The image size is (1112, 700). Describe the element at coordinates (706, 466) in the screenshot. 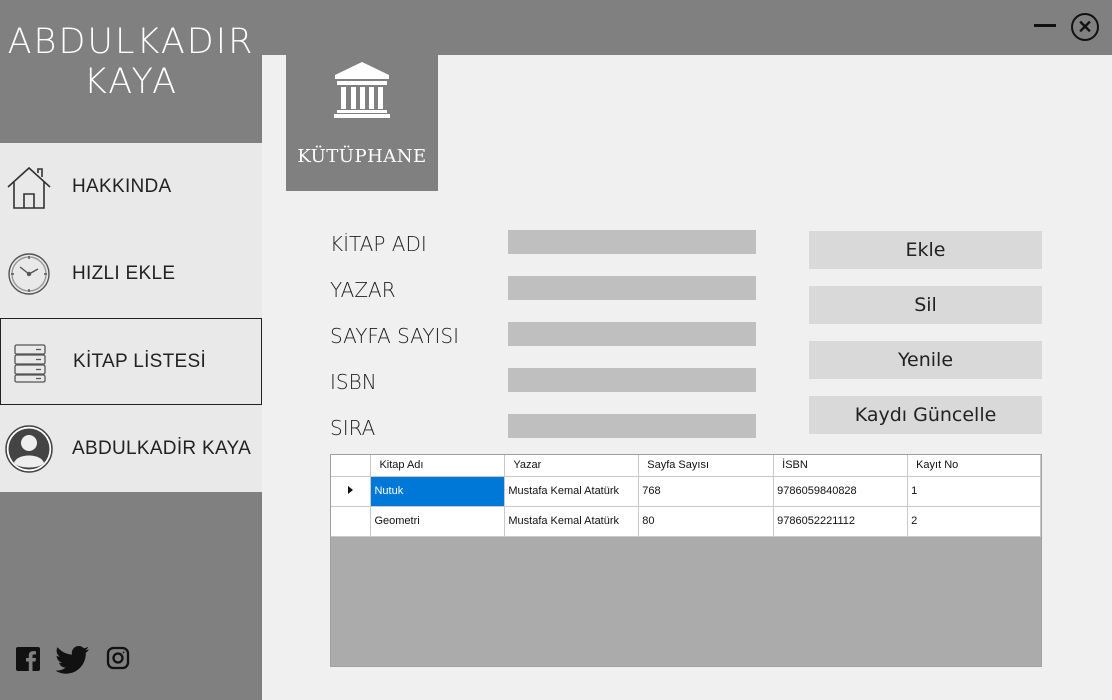

I see `column-header: Sayfa Sayısı` at that location.